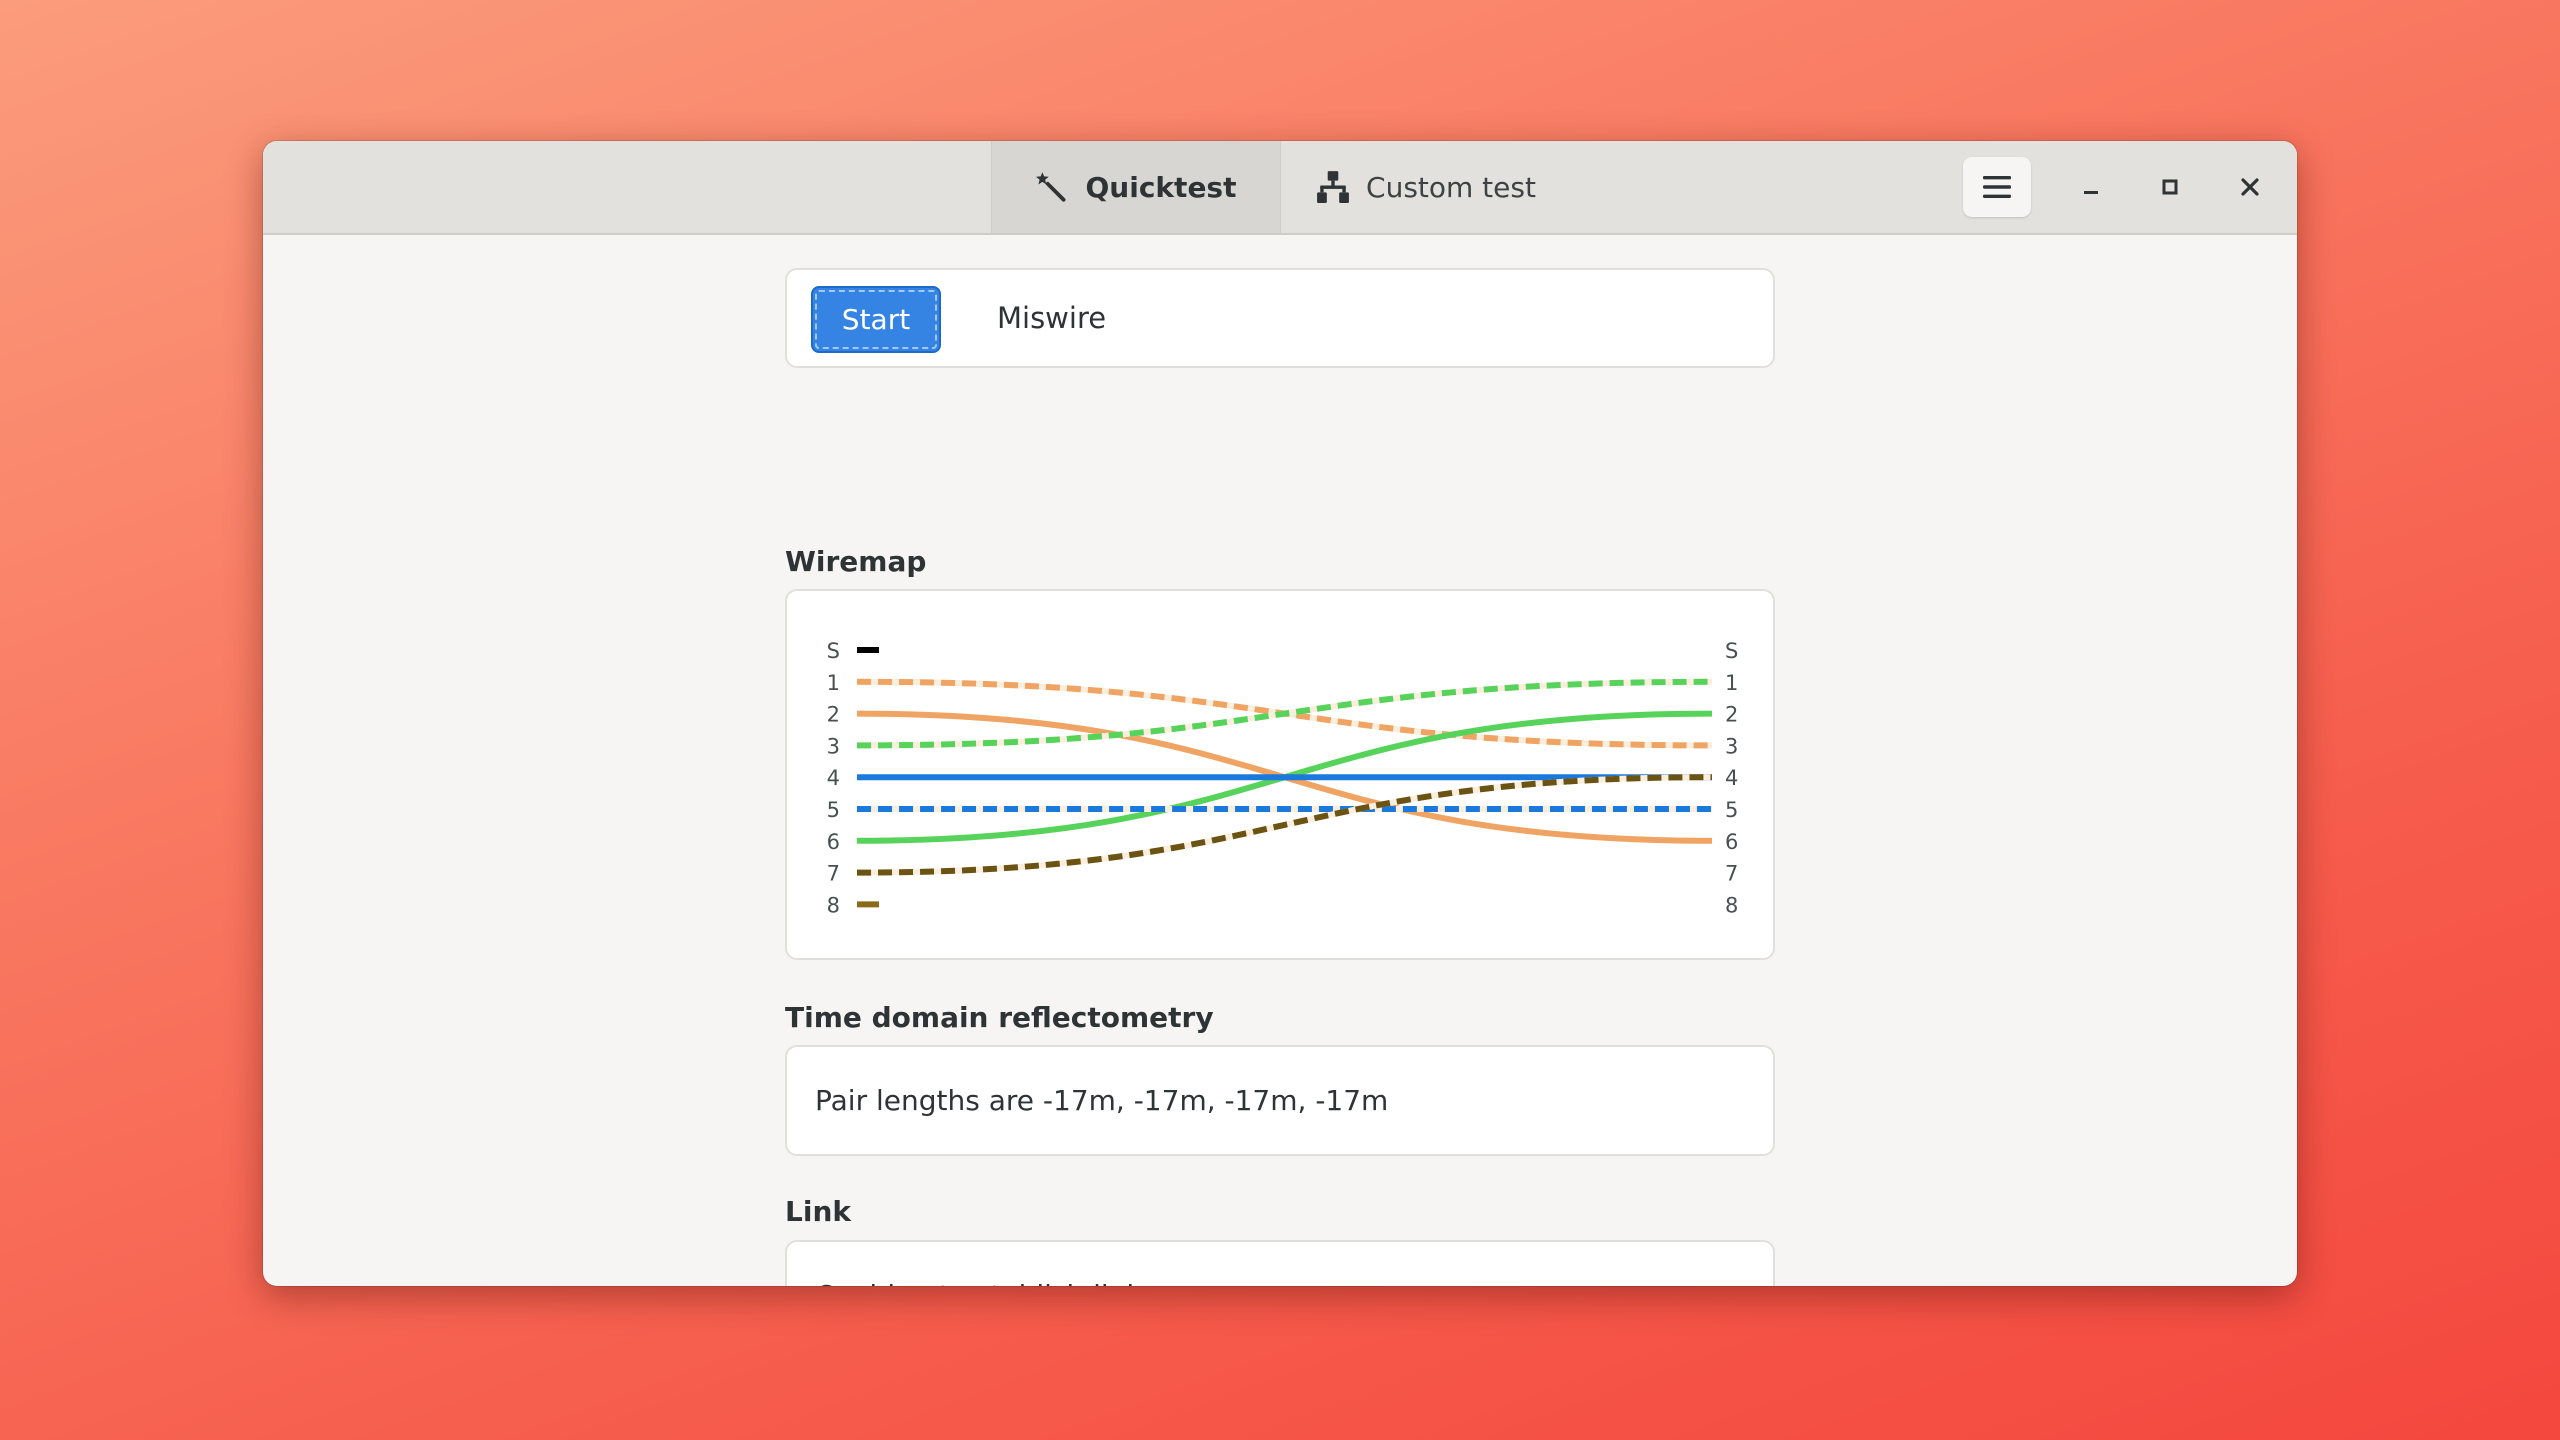 The width and height of the screenshot is (2560, 1440). I want to click on wiremap-right-pin-label: S, so click(1731, 651).